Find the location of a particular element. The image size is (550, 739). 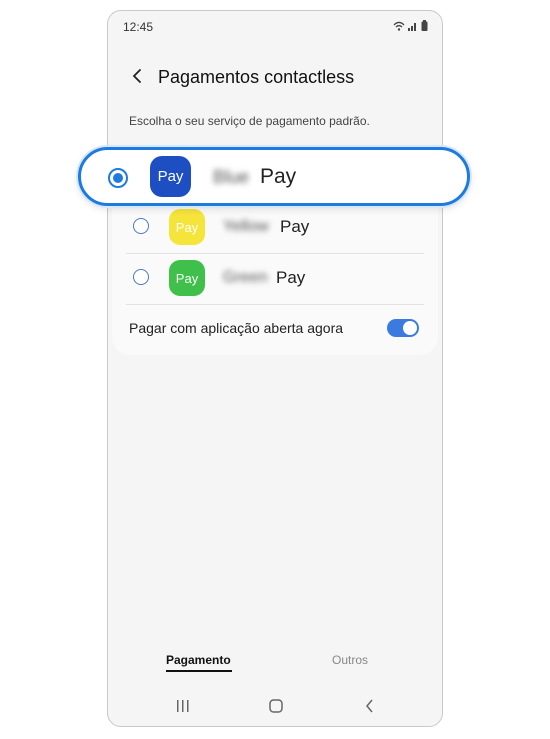

navigation-bar is located at coordinates (275, 706).